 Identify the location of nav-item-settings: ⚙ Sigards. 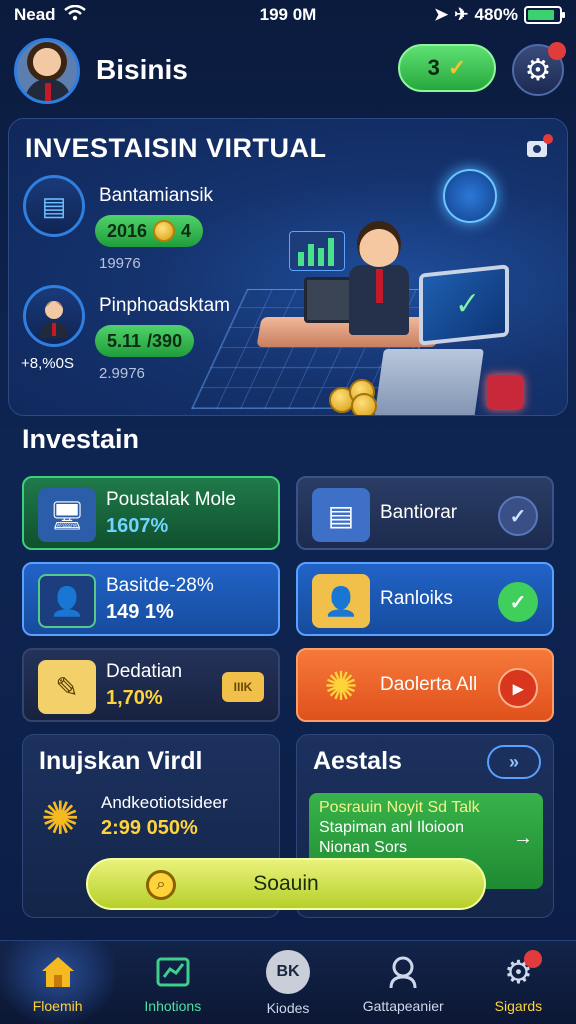
(518, 982).